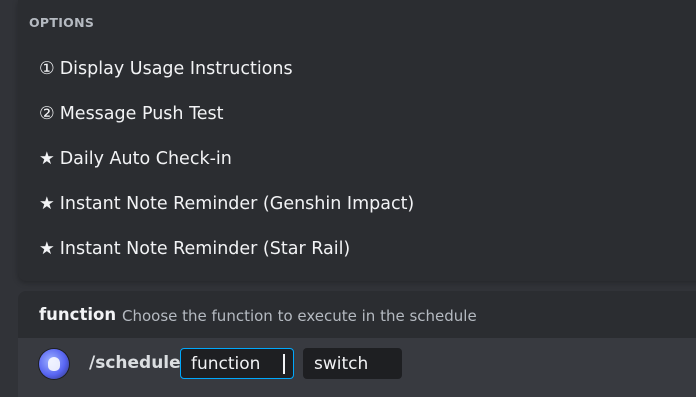 The width and height of the screenshot is (696, 397). Describe the element at coordinates (226, 363) in the screenshot. I see `param-chip-label: function` at that location.